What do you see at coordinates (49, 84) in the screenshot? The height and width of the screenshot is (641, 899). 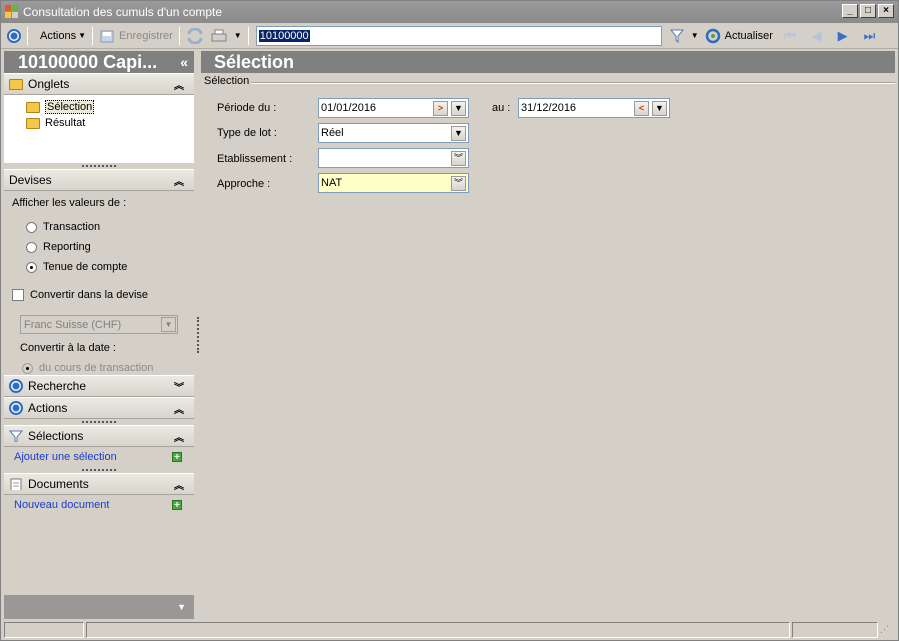 I see `onglets-title: Onglets` at bounding box center [49, 84].